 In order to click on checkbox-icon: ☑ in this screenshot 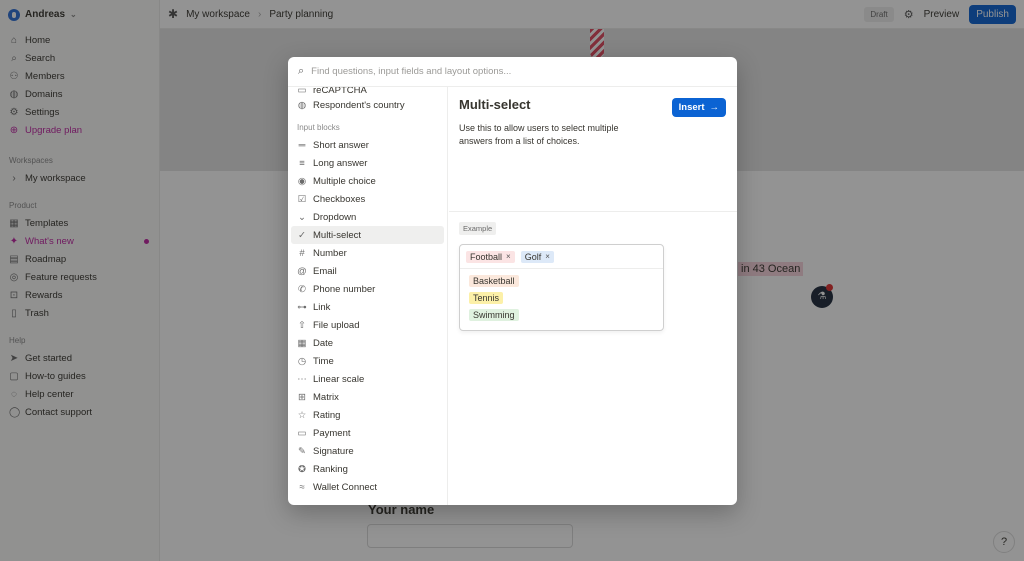, I will do `click(302, 199)`.